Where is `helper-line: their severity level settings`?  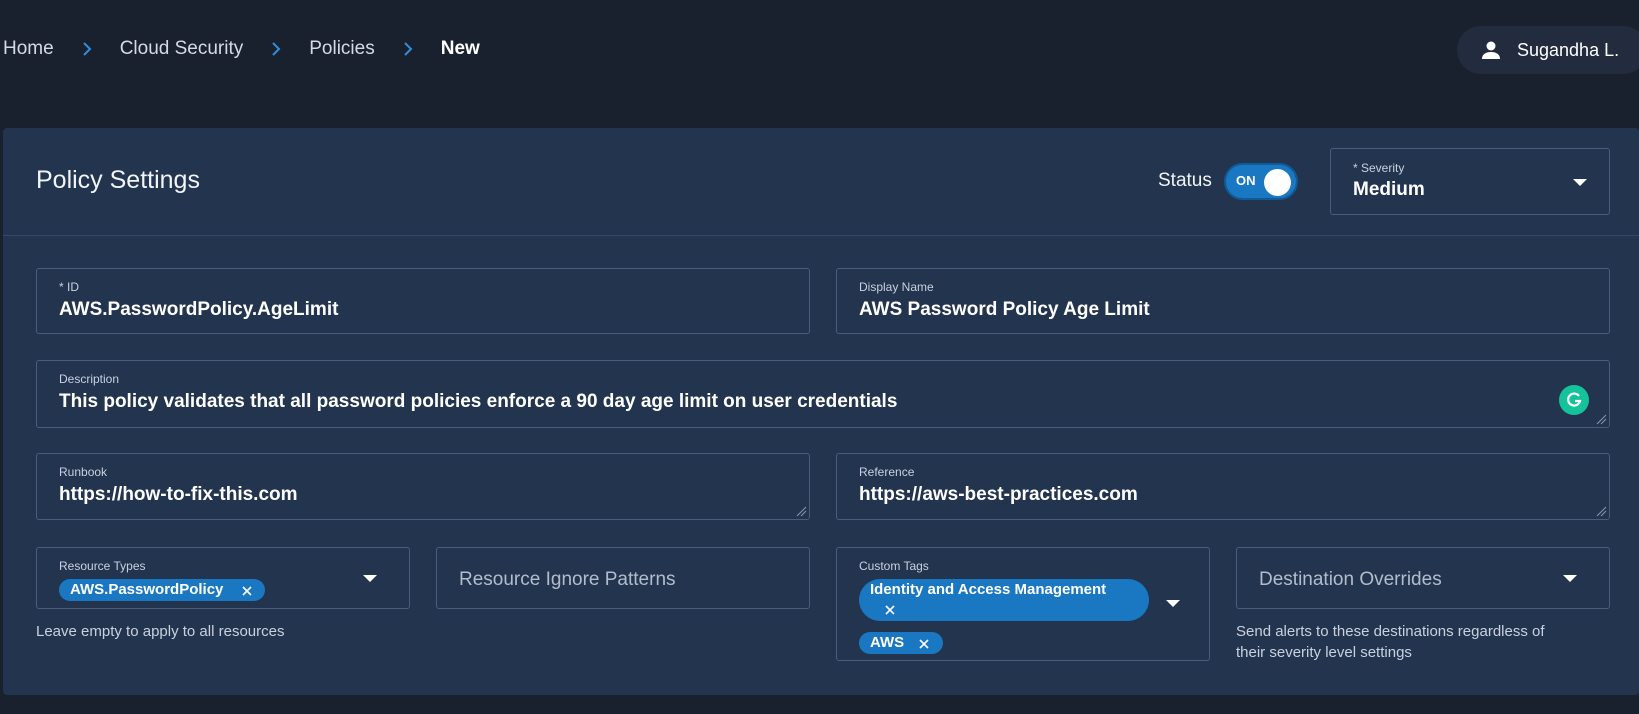
helper-line: their severity level settings is located at coordinates (1324, 652).